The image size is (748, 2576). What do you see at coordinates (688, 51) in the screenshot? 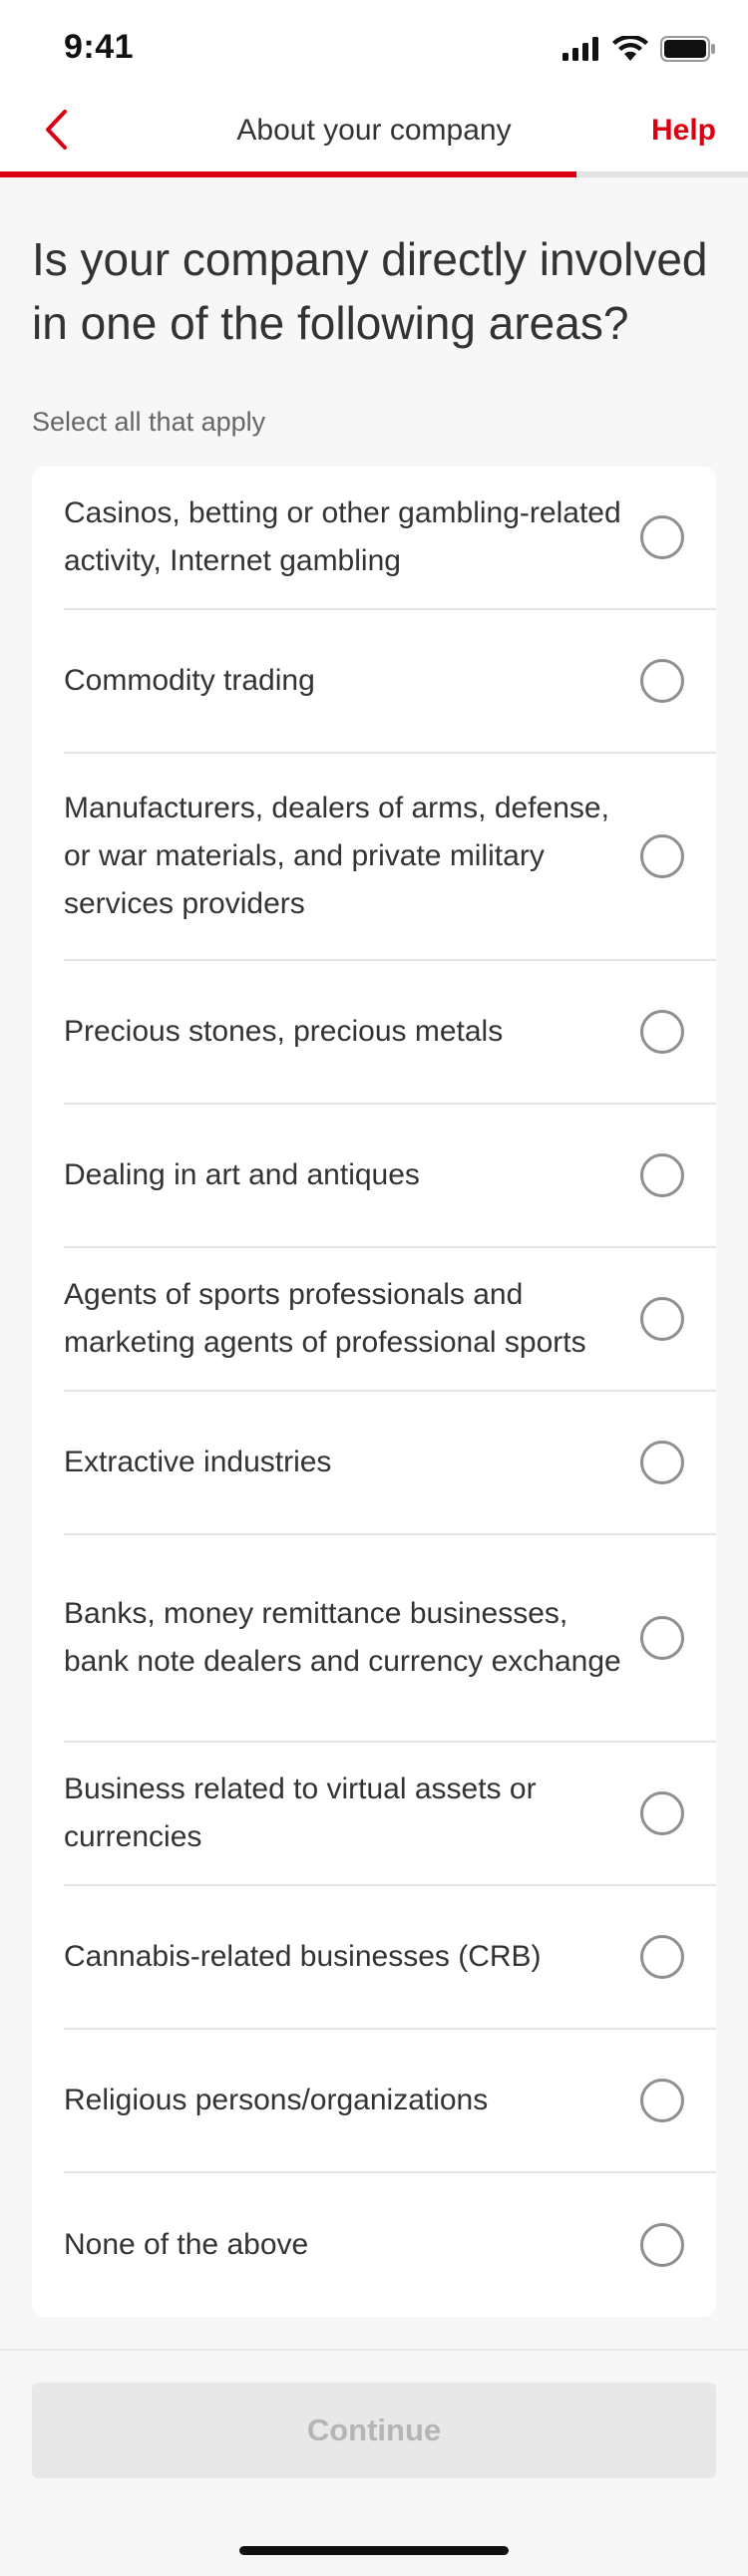
I see `battery-icon` at bounding box center [688, 51].